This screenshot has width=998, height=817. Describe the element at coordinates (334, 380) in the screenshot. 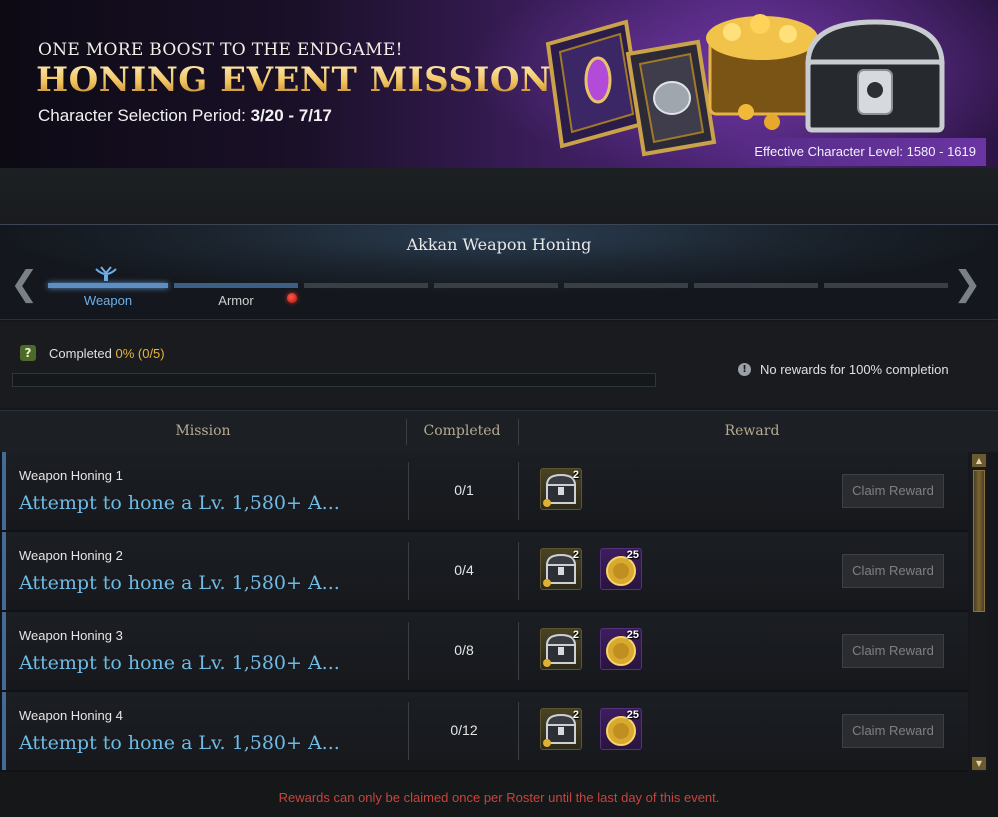

I see `progress-bar` at that location.